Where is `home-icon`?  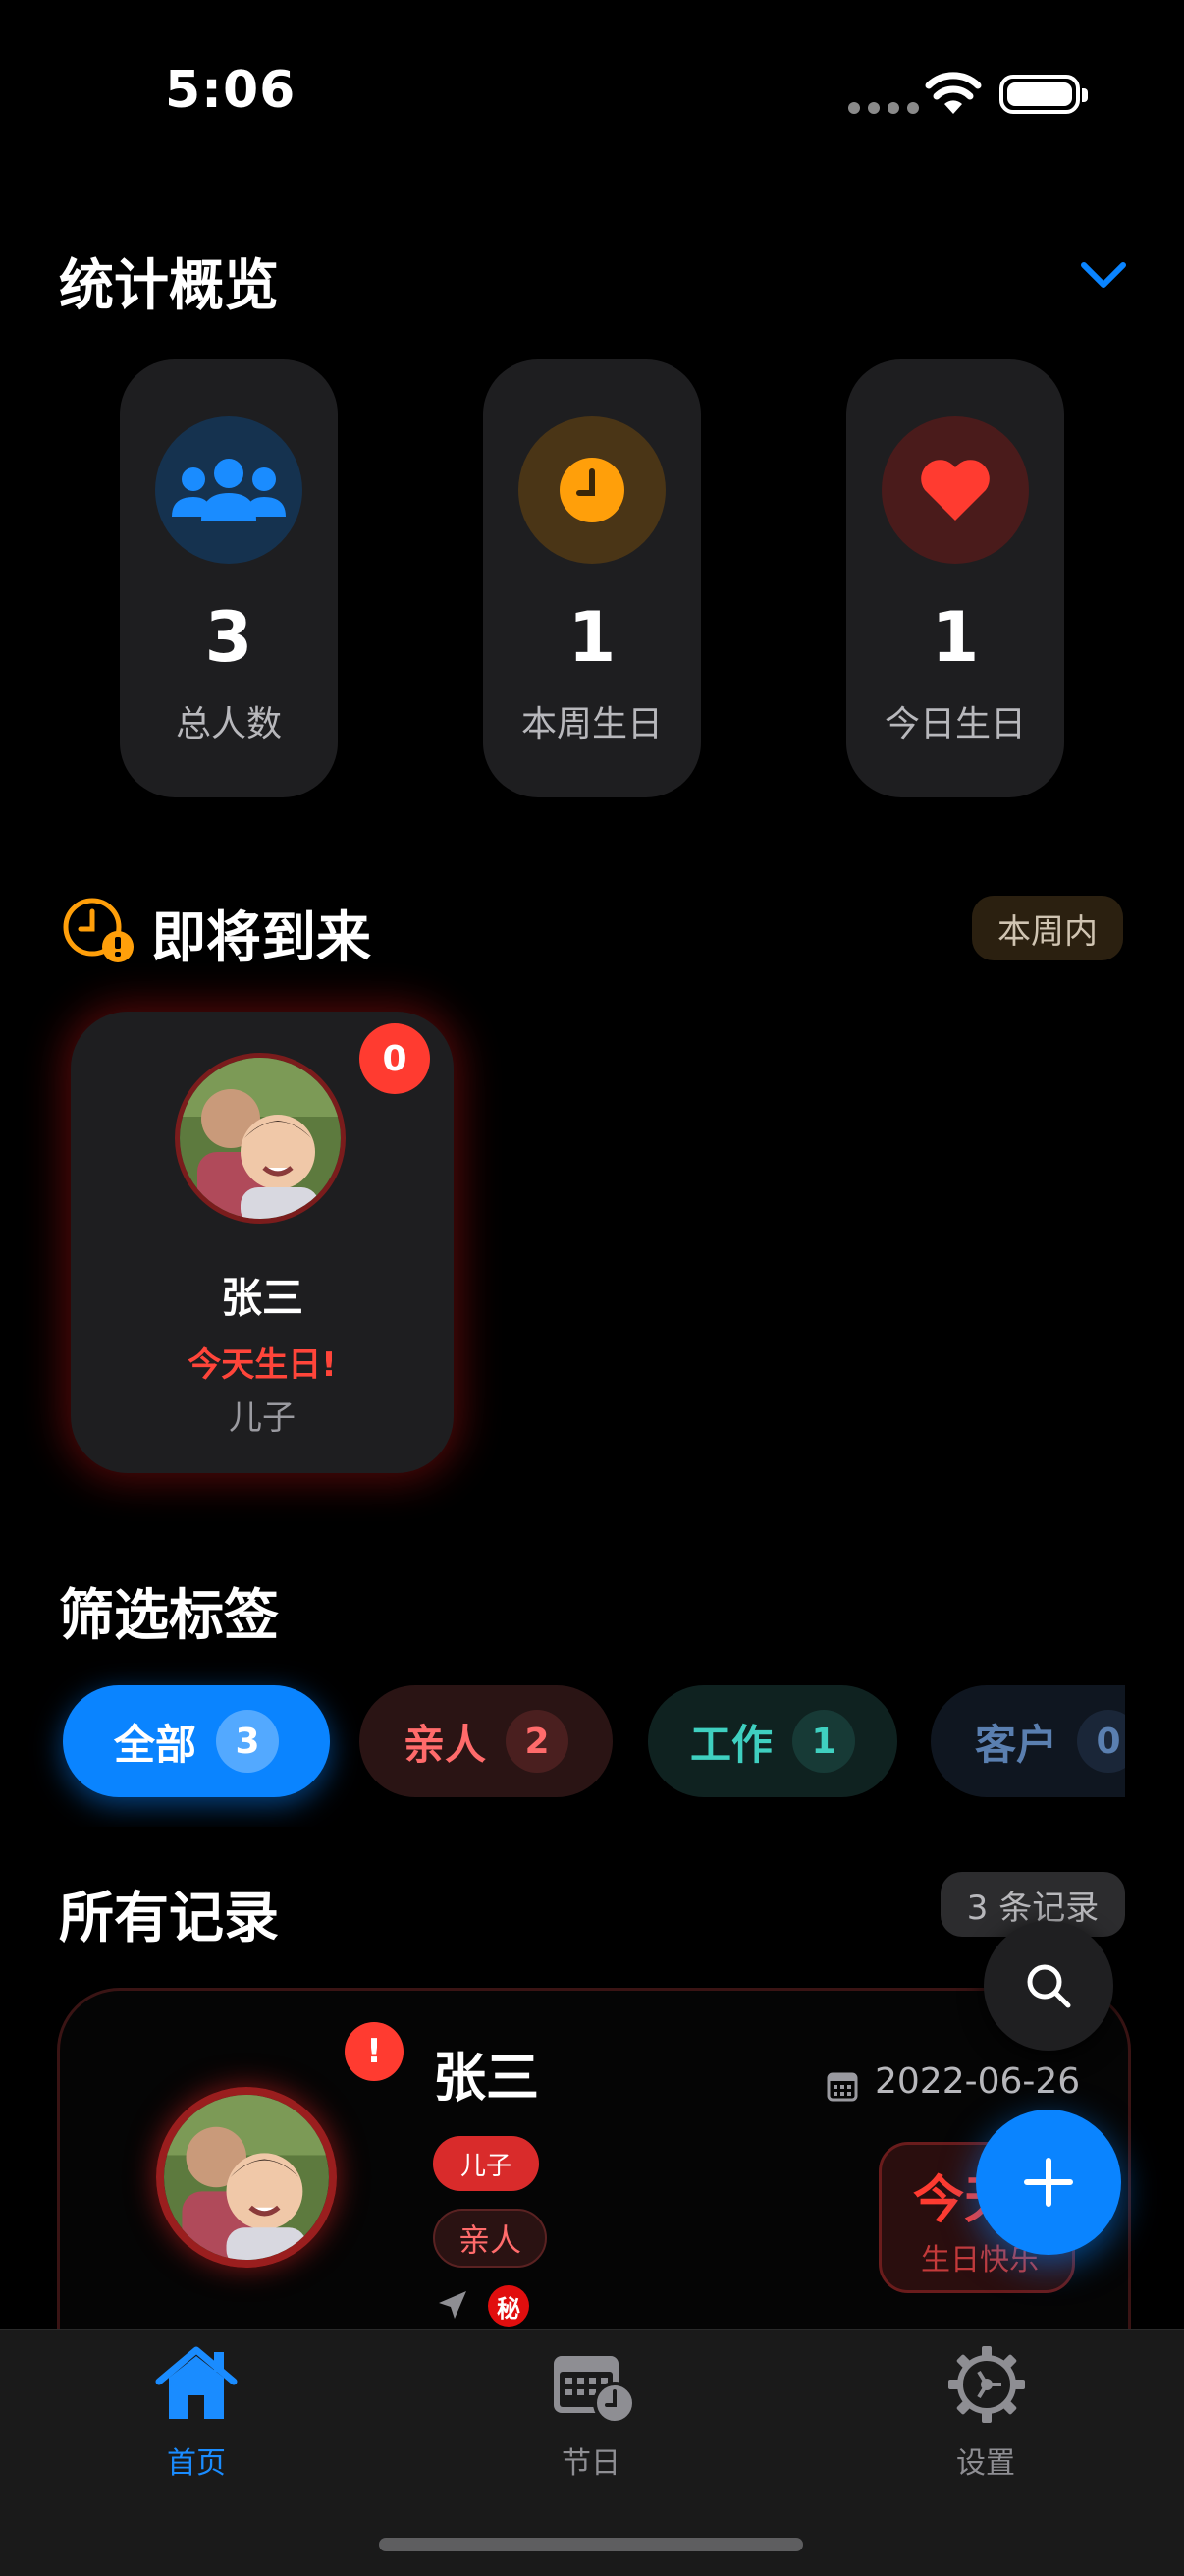
home-icon is located at coordinates (196, 2382).